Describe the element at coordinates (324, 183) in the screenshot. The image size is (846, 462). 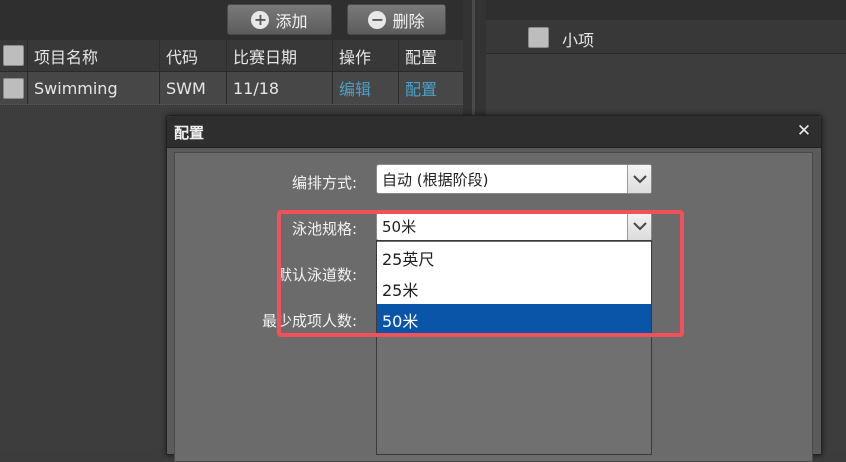
I see `schedule-mode-label: 编排方式:` at that location.